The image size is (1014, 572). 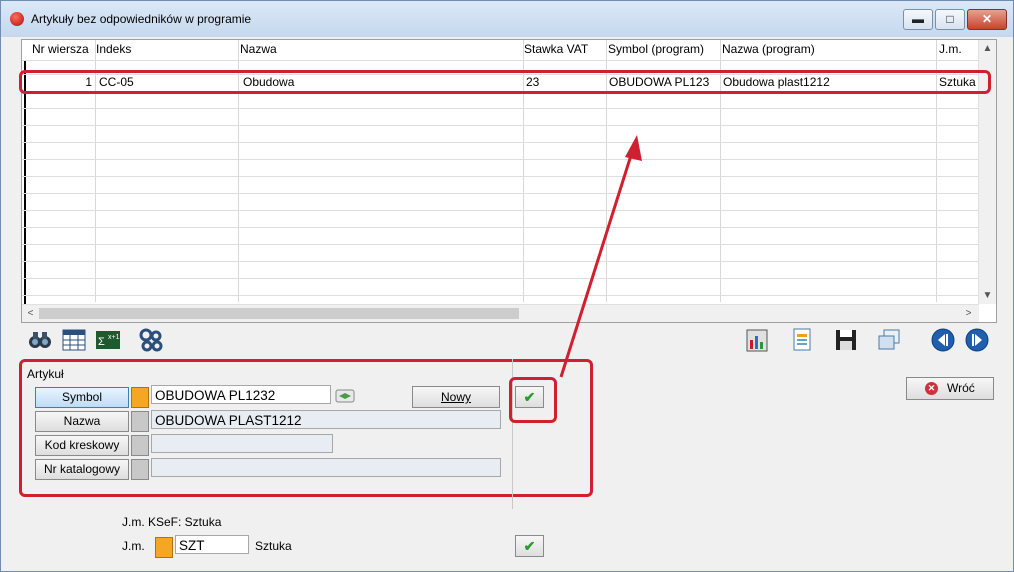 I want to click on next-icon, so click(x=977, y=340).